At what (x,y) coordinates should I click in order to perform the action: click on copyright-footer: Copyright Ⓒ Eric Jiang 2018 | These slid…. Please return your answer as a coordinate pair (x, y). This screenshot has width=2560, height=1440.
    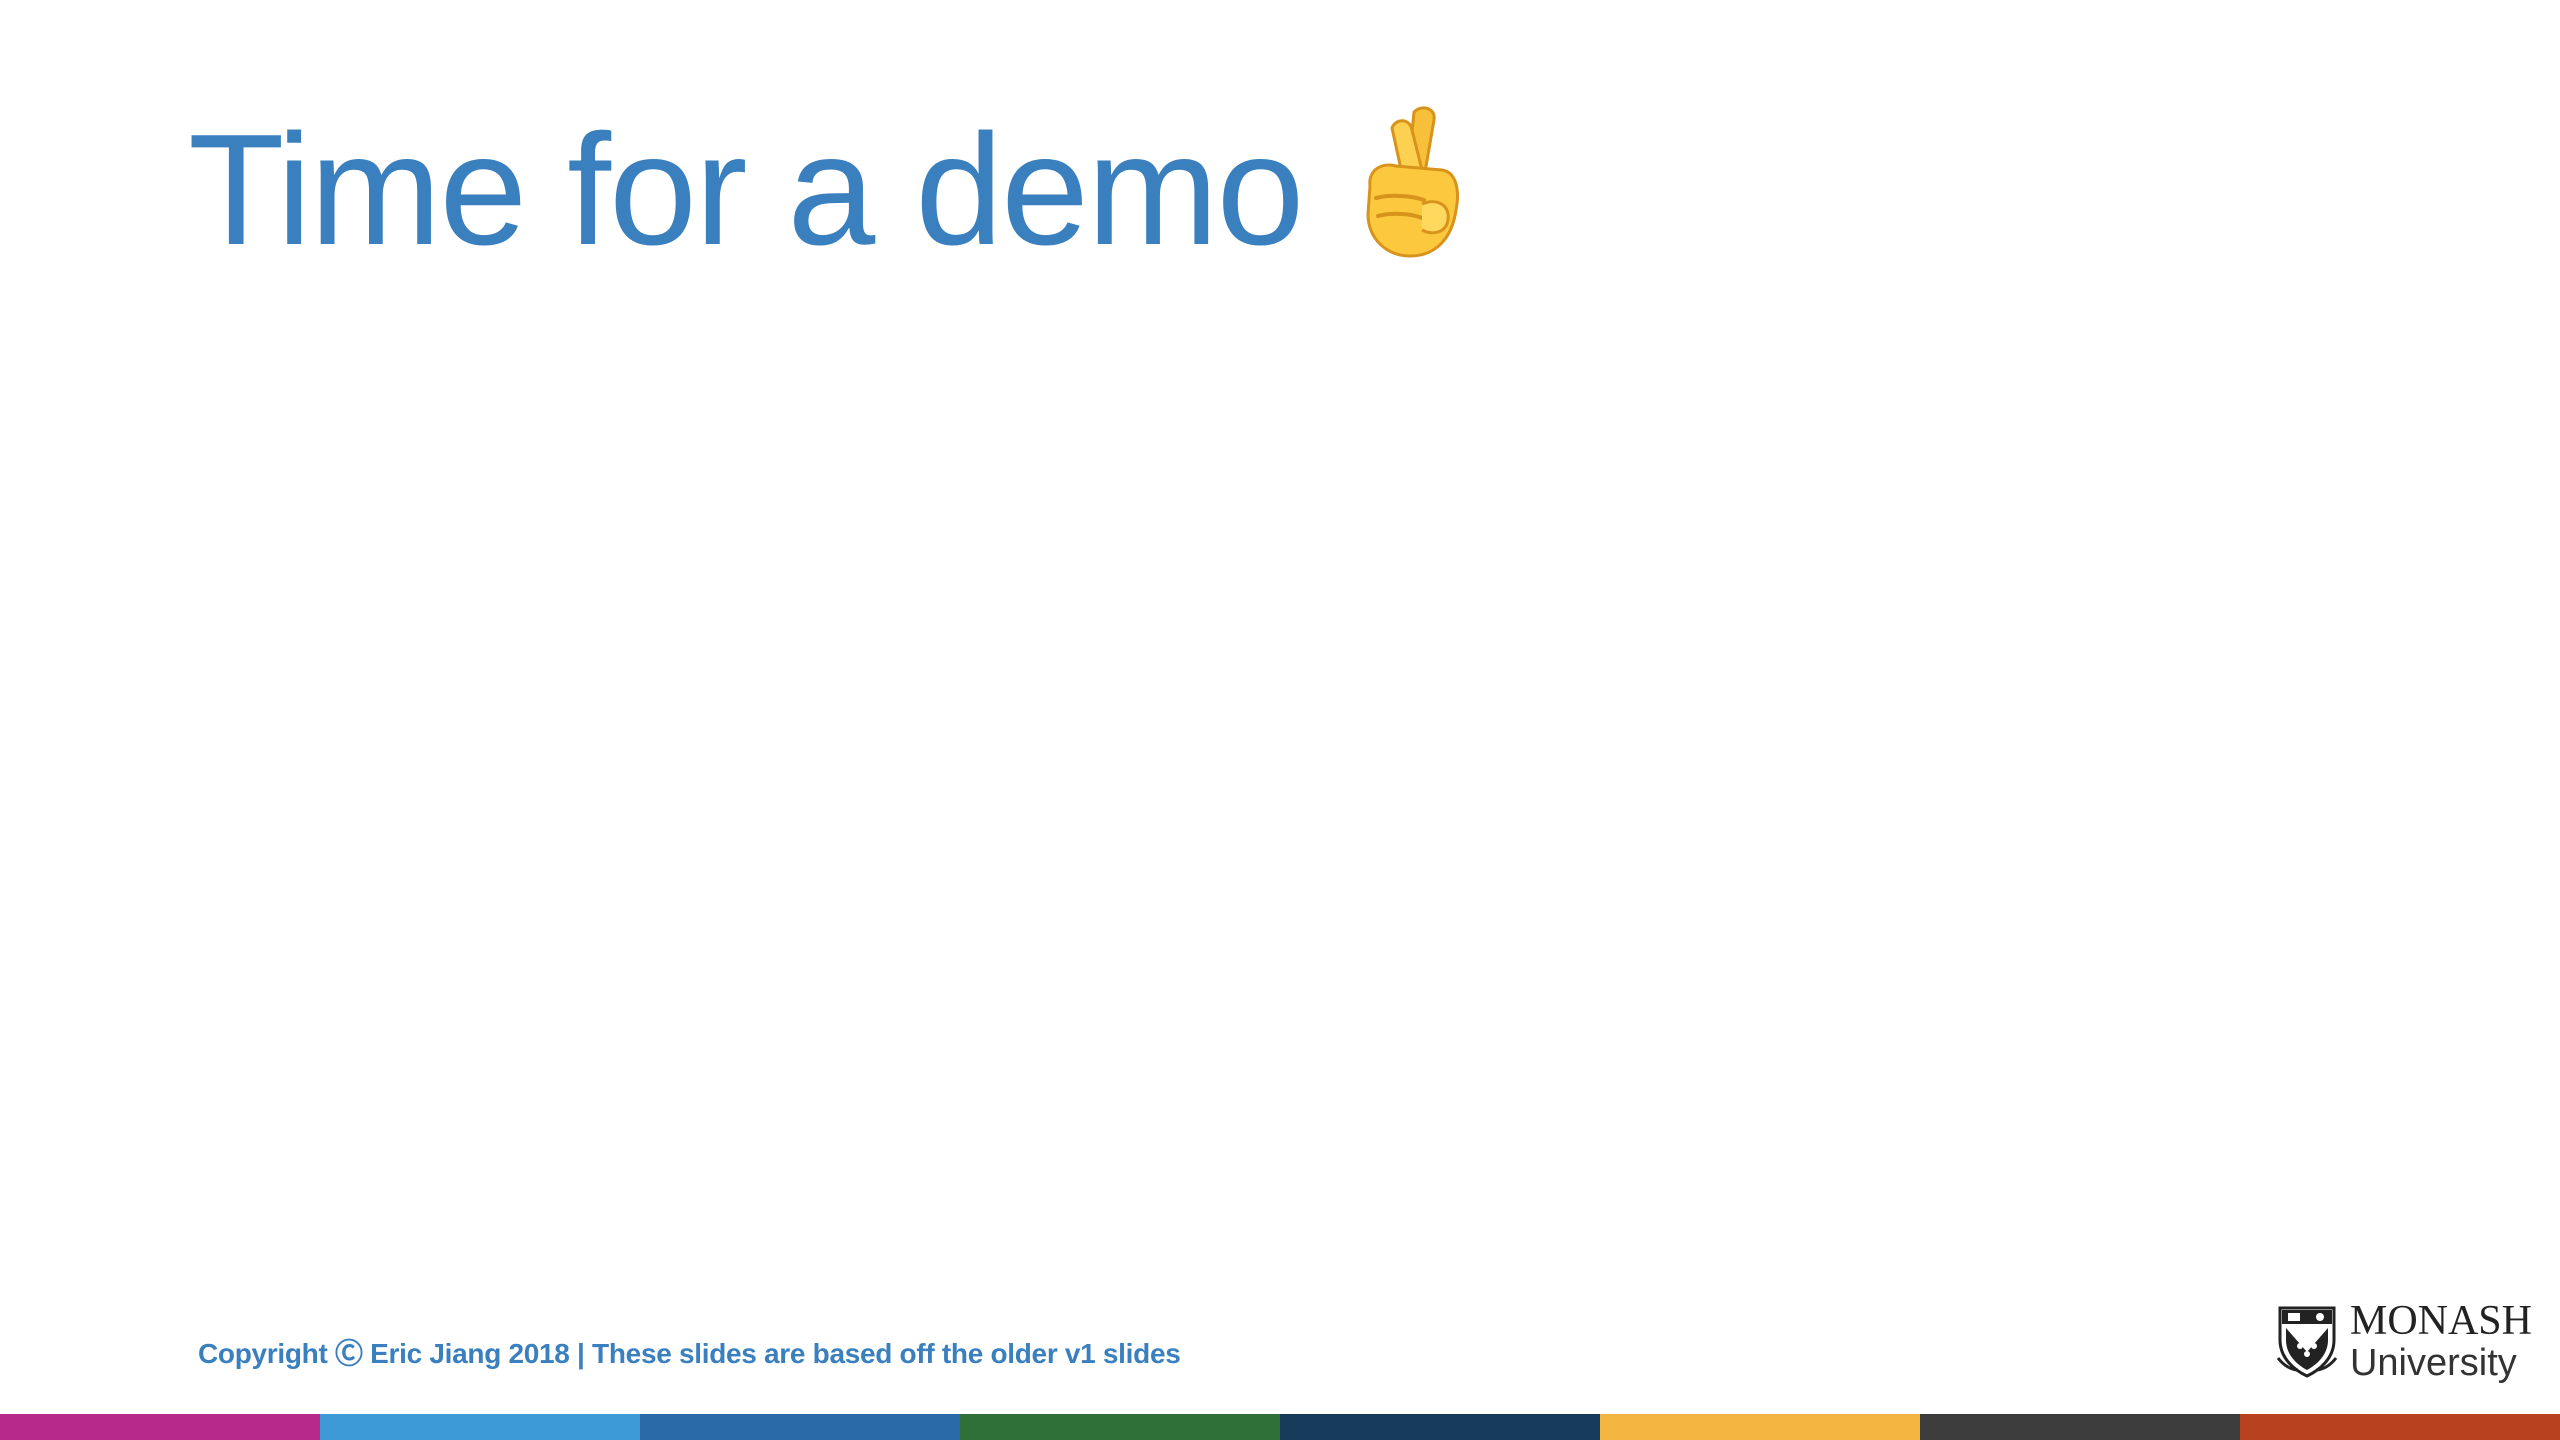
    Looking at the image, I should click on (689, 1353).